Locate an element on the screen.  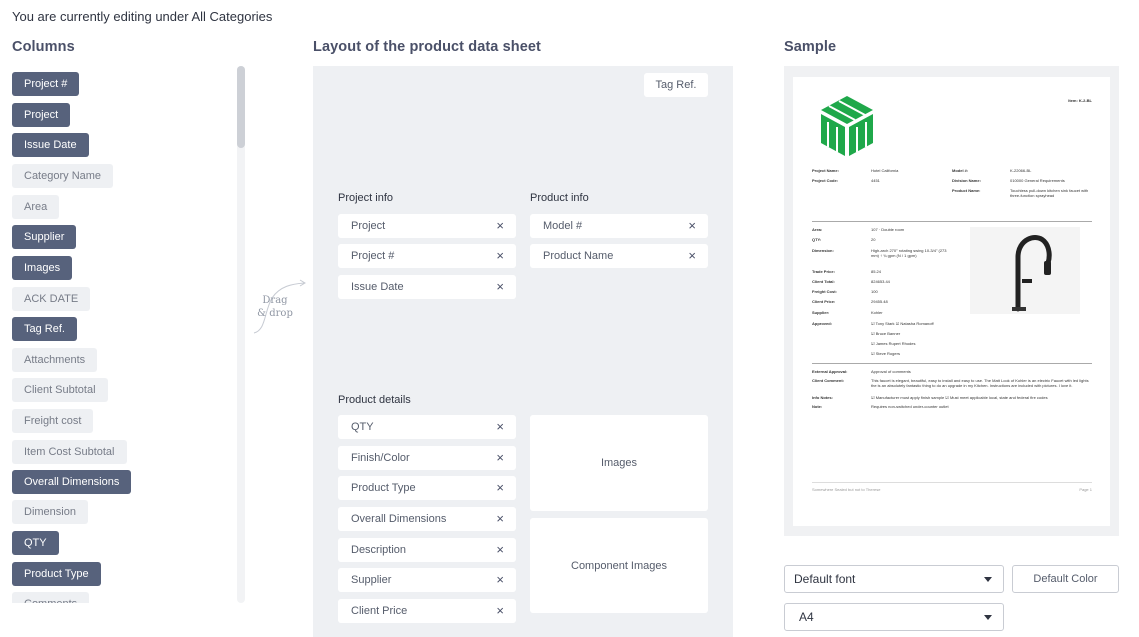
sample-footer-divider is located at coordinates (952, 482).